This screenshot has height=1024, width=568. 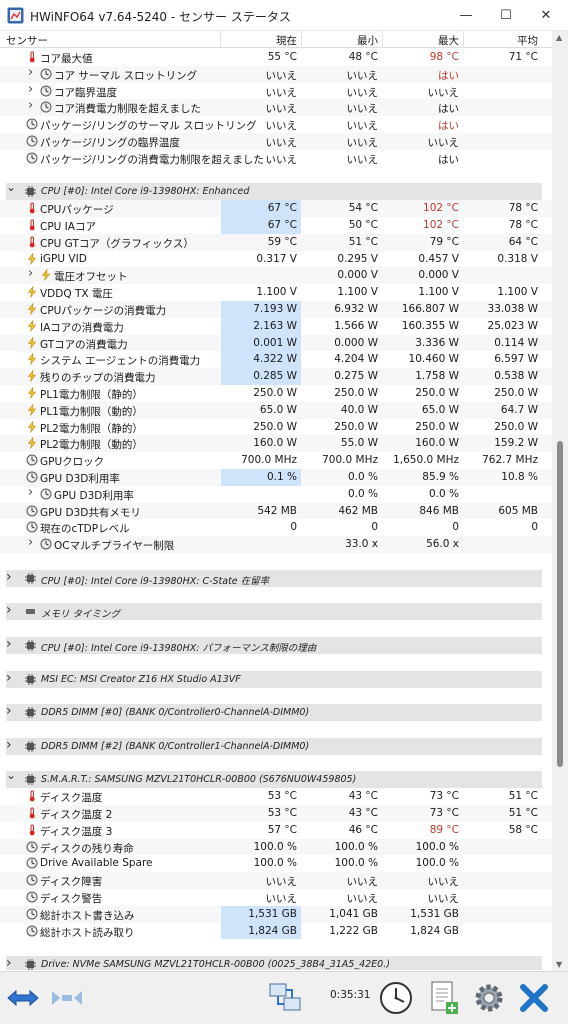 What do you see at coordinates (276, 528) in the screenshot?
I see `sensor-row: 現在のcTDPレベル 0 0 0 0` at bounding box center [276, 528].